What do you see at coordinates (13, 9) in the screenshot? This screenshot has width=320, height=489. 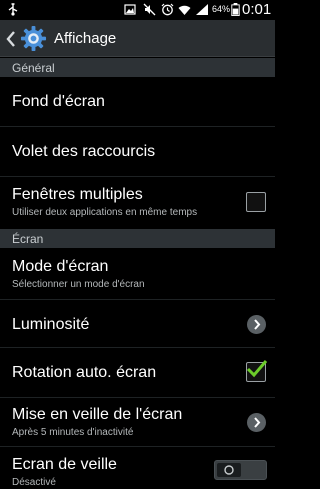 I see `usb-icon` at bounding box center [13, 9].